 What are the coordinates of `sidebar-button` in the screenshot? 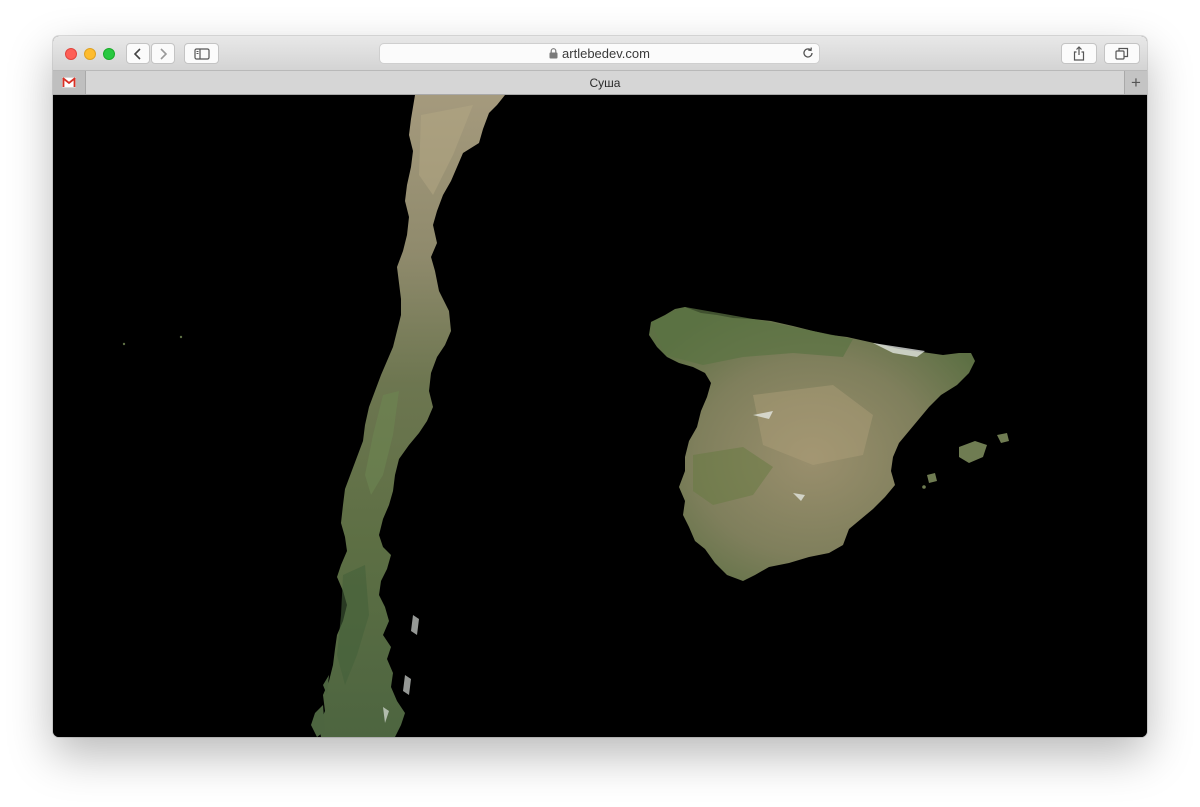 It's located at (201, 53).